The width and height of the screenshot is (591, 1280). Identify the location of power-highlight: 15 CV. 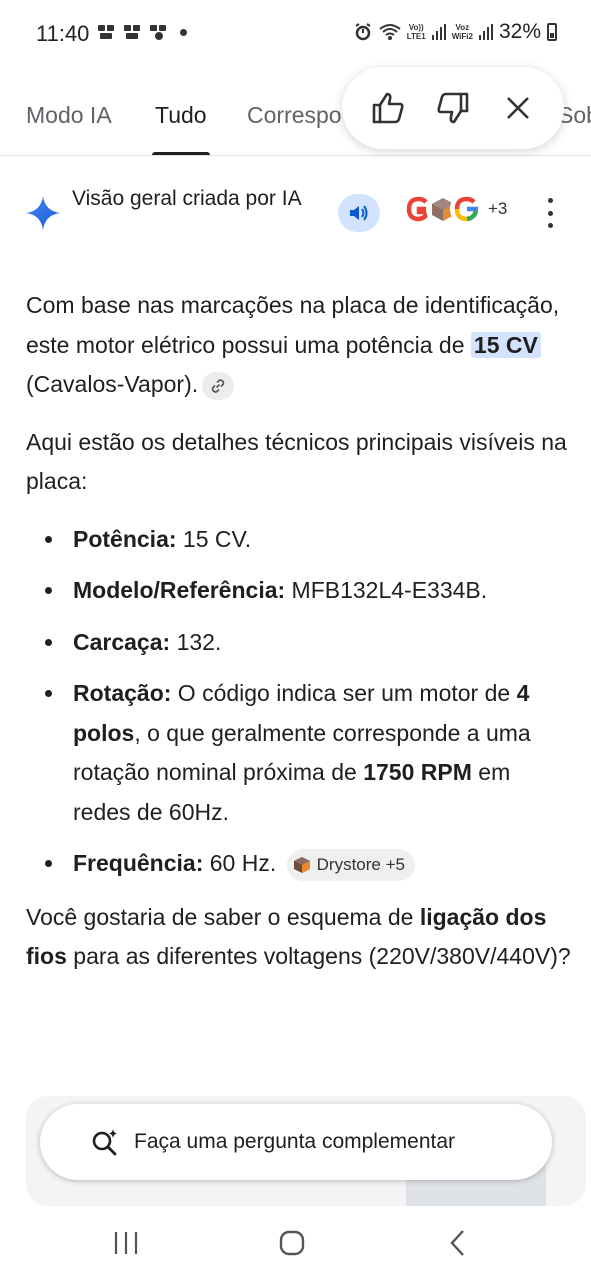
(505, 344).